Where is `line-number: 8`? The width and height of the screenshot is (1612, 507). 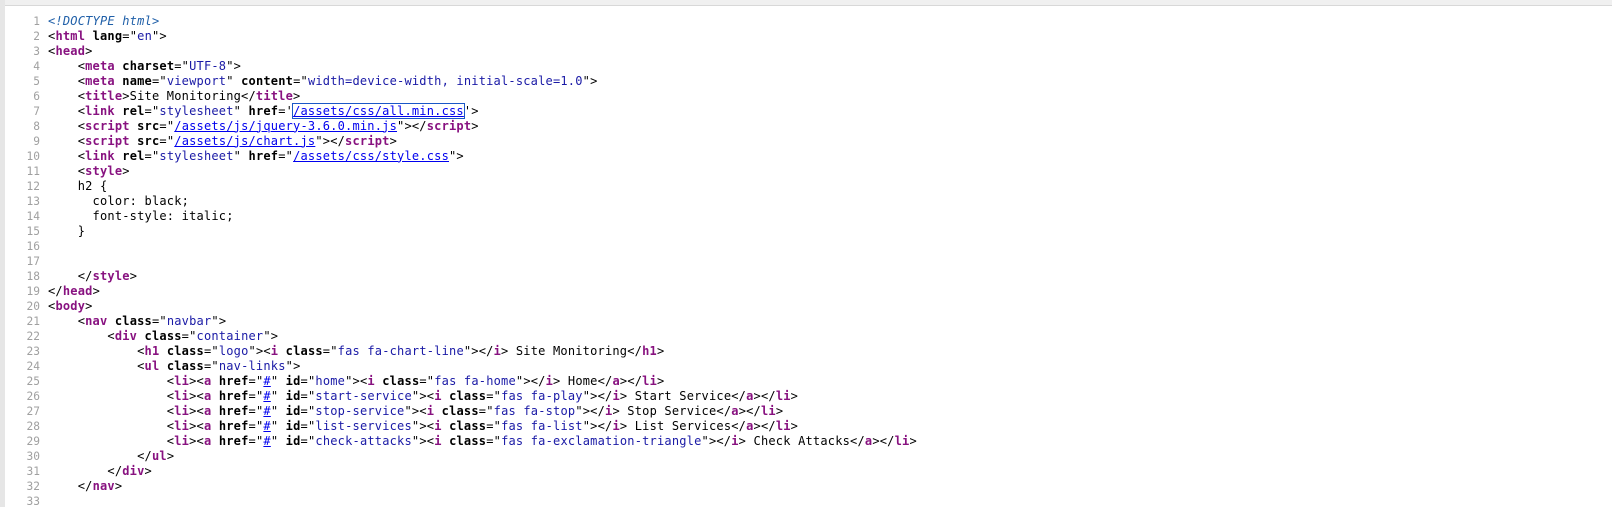
line-number: 8 is located at coordinates (36, 126).